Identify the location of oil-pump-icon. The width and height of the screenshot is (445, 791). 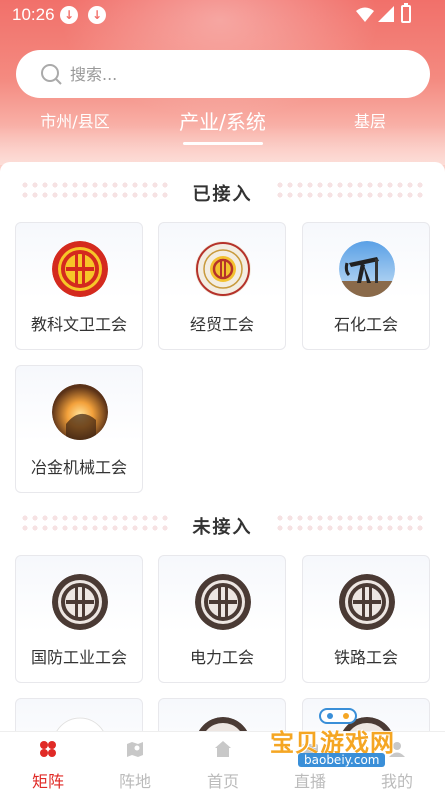
(367, 269).